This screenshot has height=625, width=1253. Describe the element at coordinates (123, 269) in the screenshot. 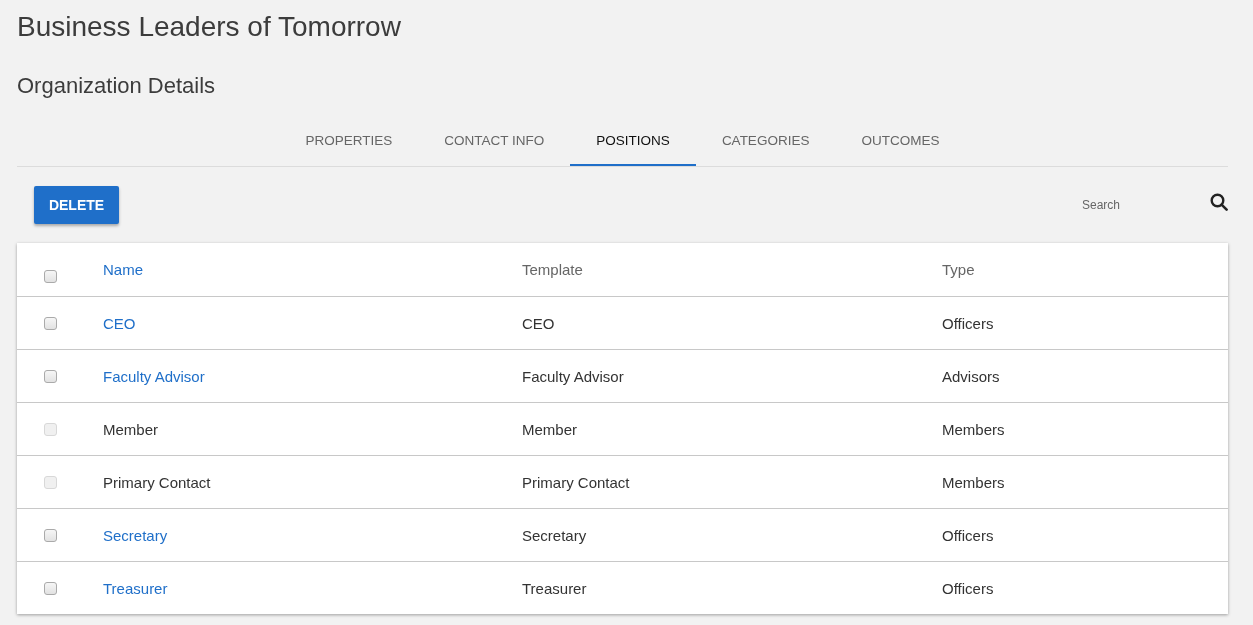

I see `column-header: Name` at that location.